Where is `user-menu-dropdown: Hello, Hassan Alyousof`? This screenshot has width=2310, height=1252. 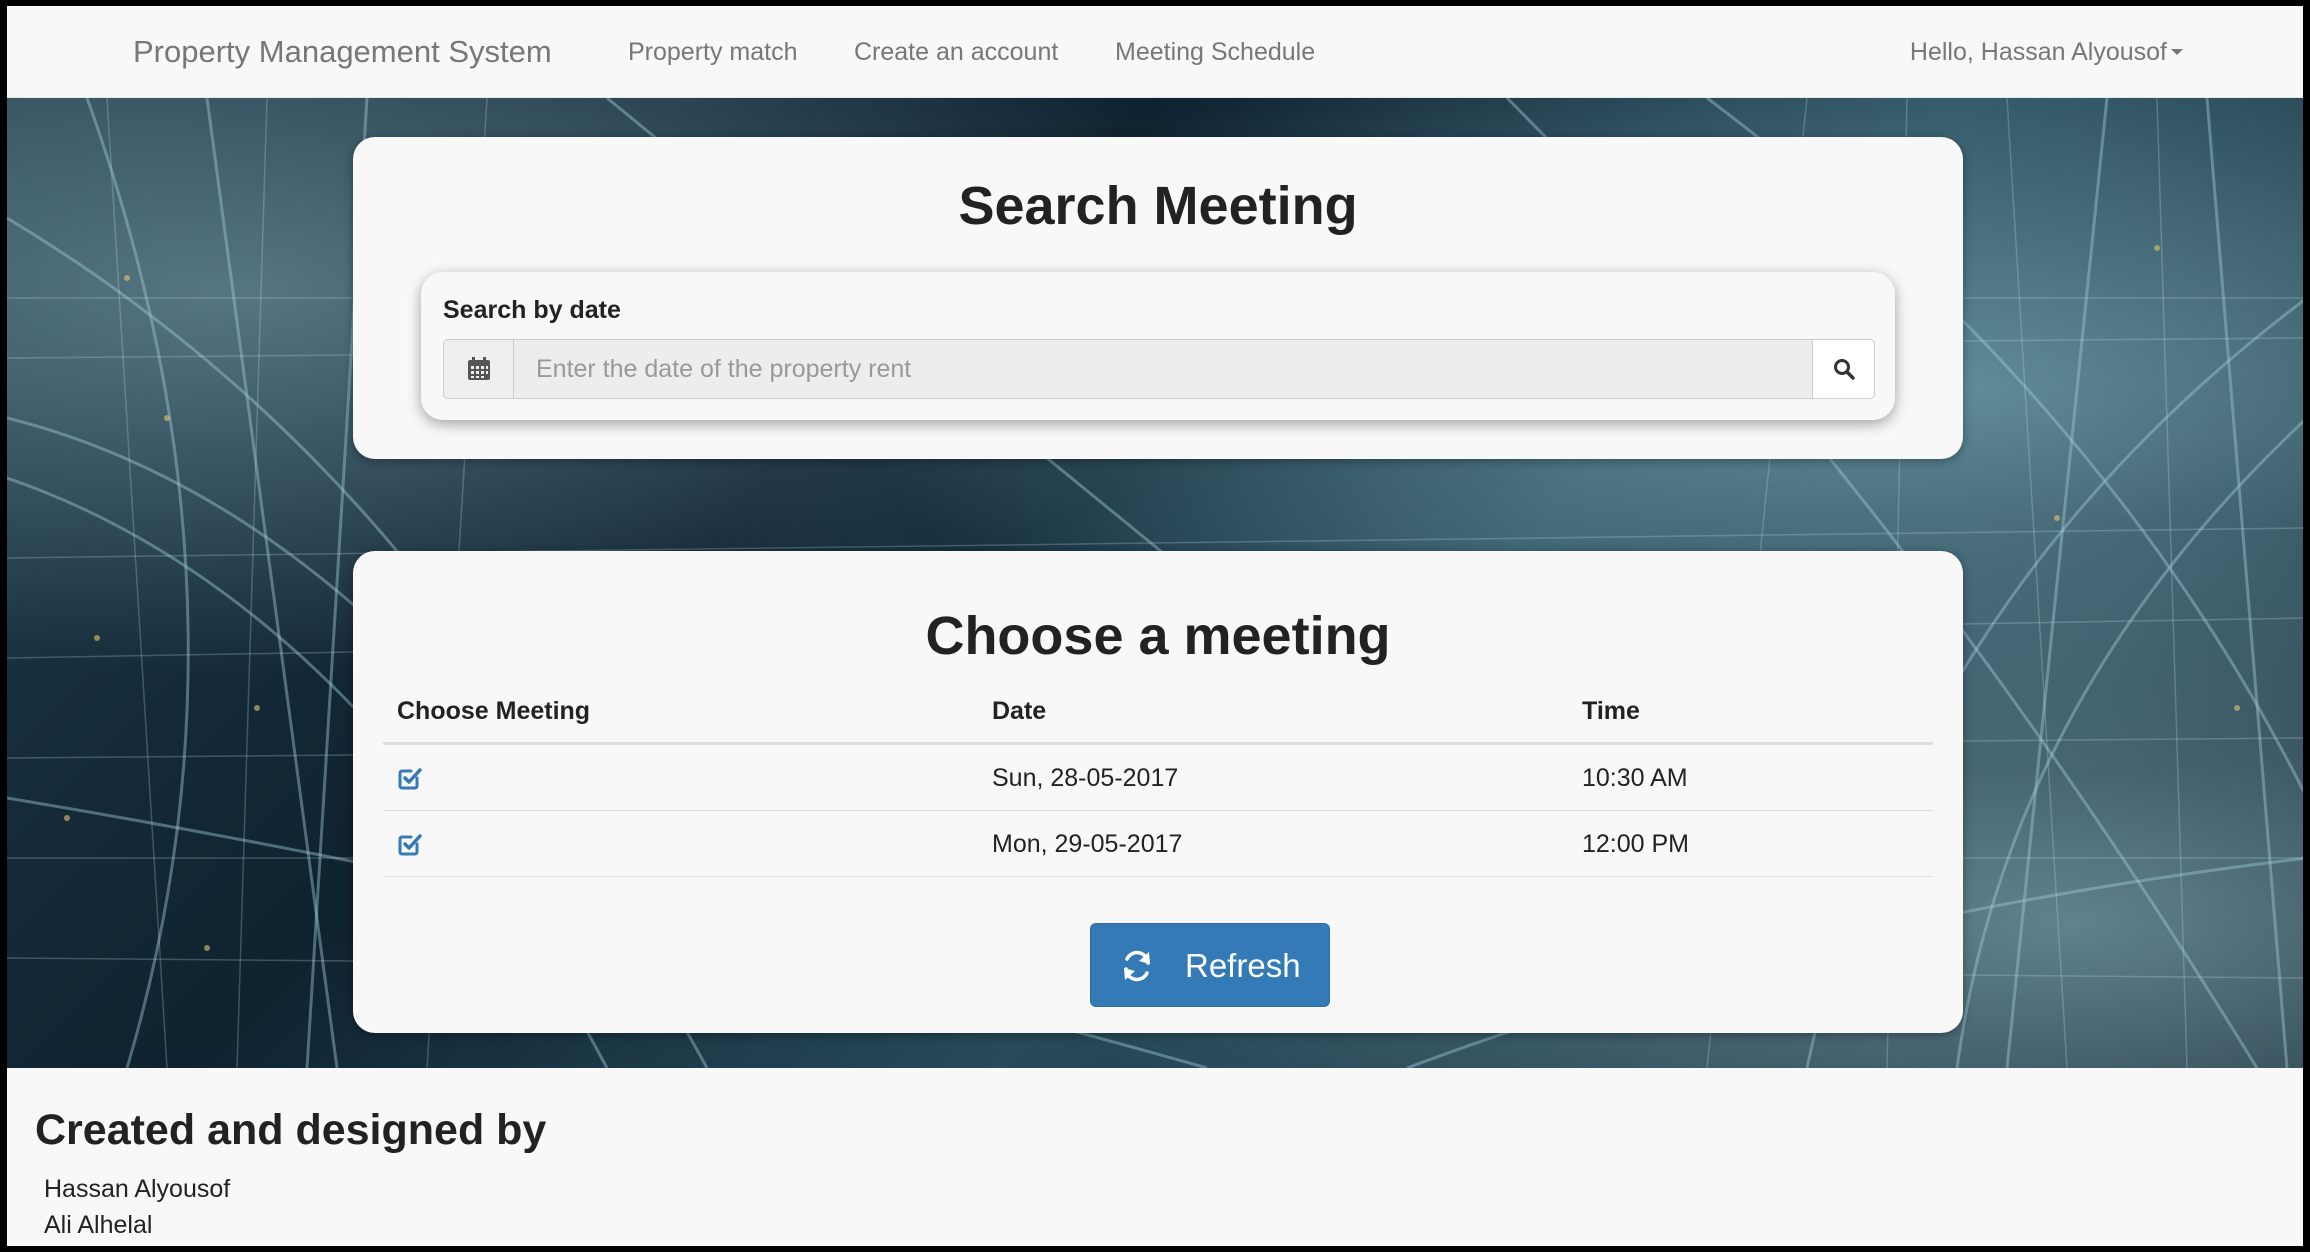
user-menu-dropdown: Hello, Hassan Alyousof is located at coordinates (2046, 52).